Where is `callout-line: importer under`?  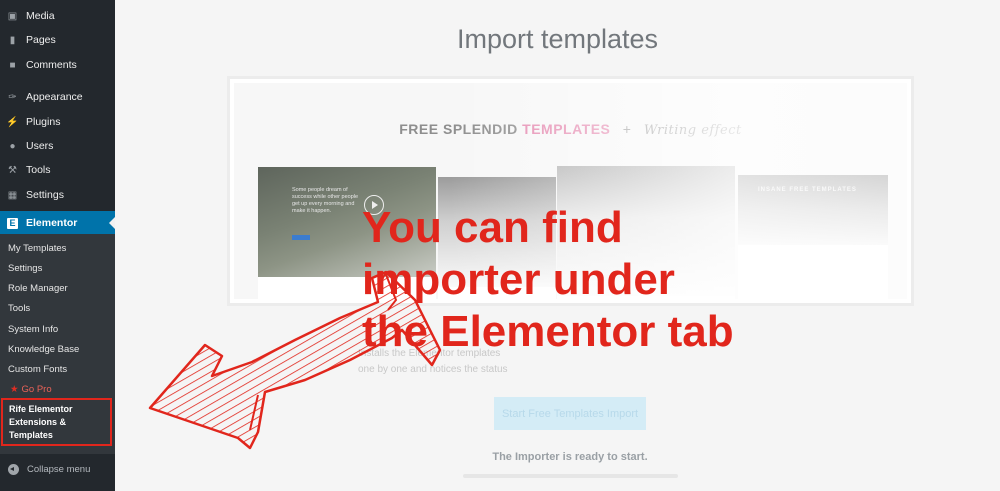 callout-line: importer under is located at coordinates (518, 279).